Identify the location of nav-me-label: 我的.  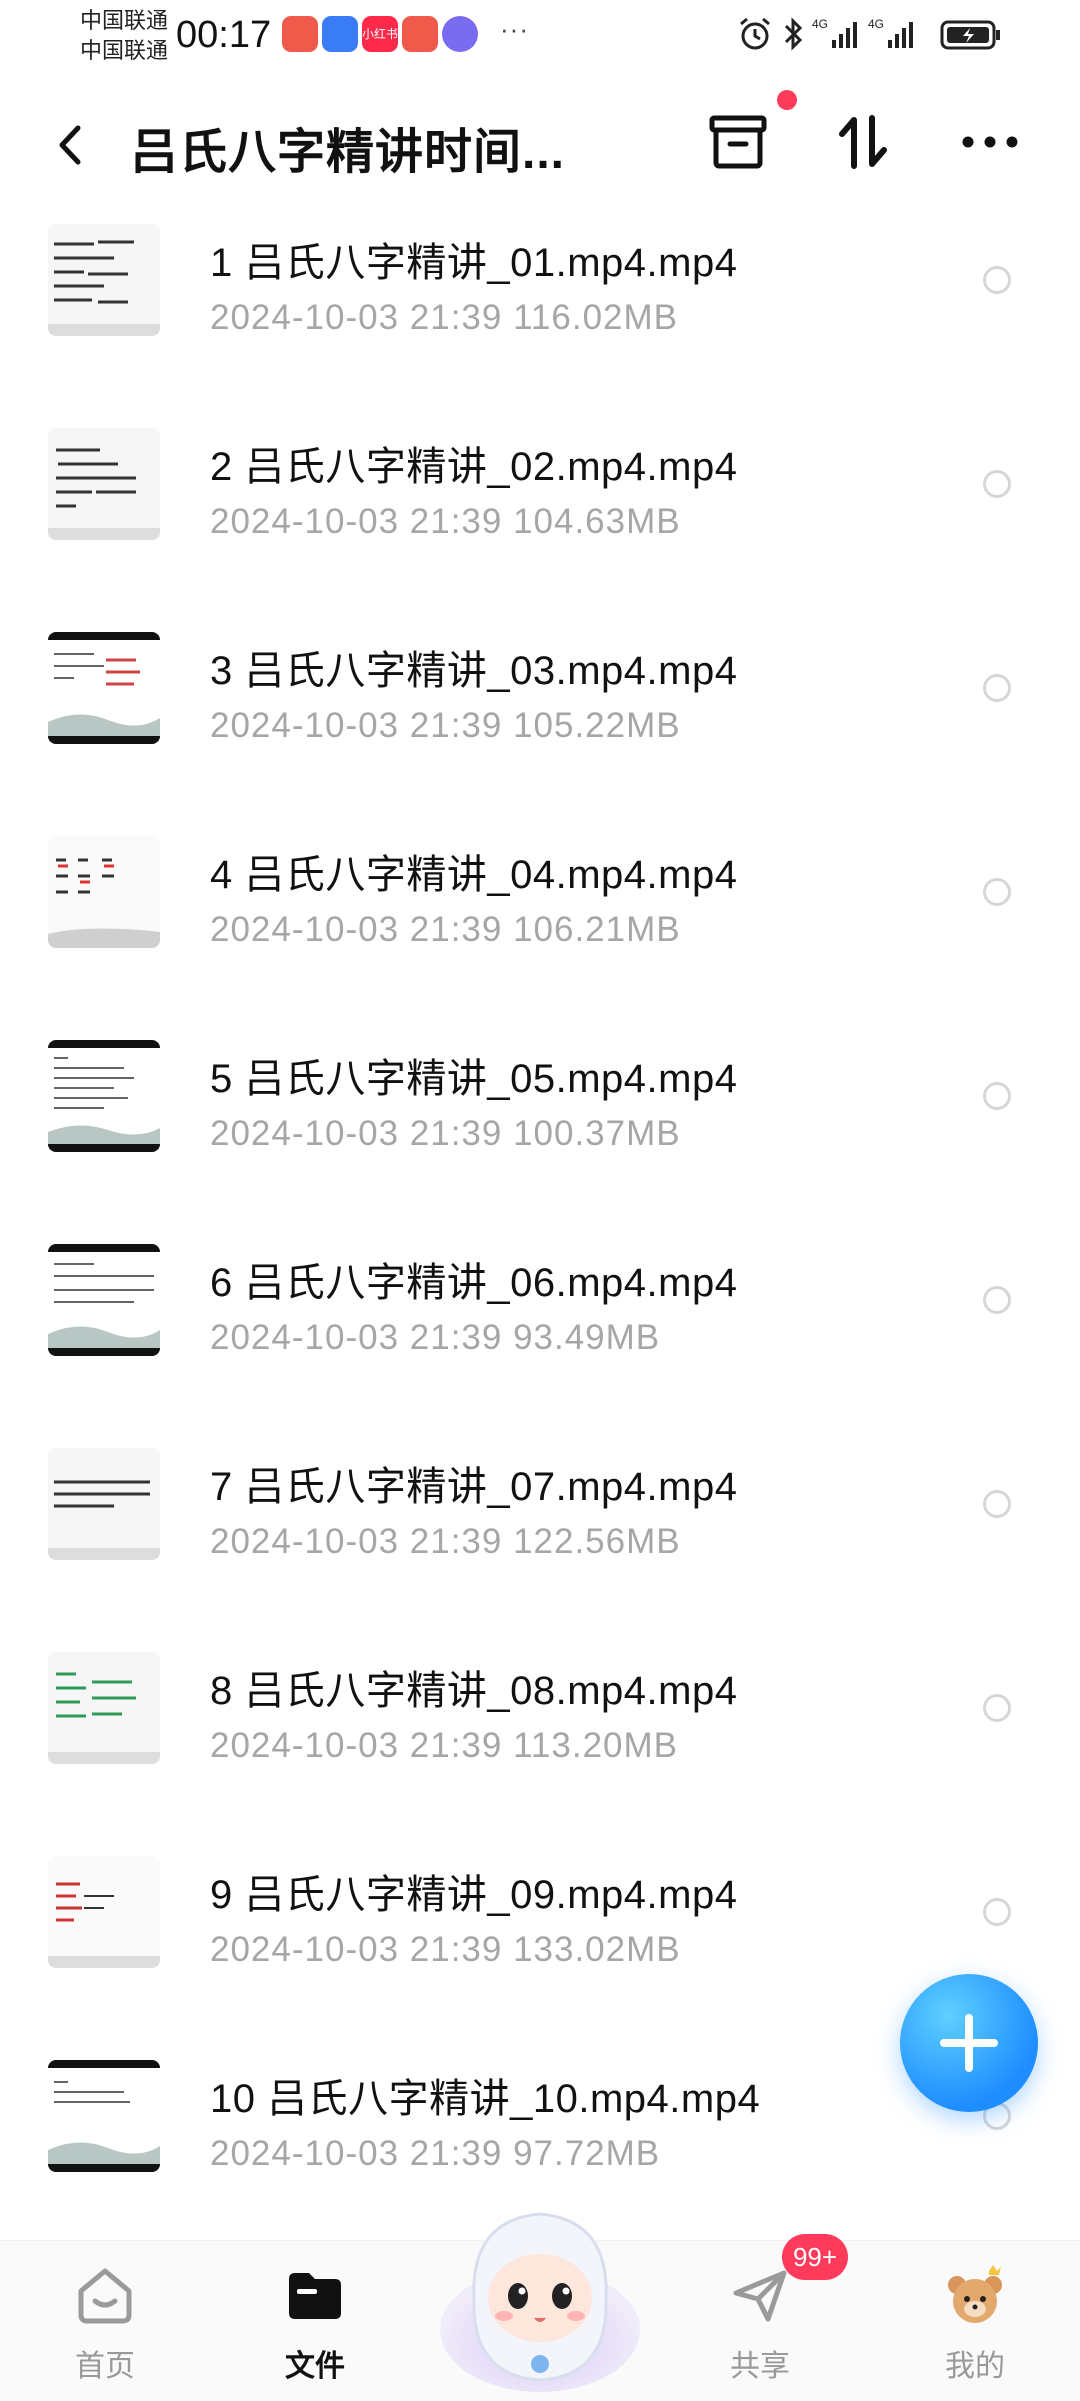
(975, 2366).